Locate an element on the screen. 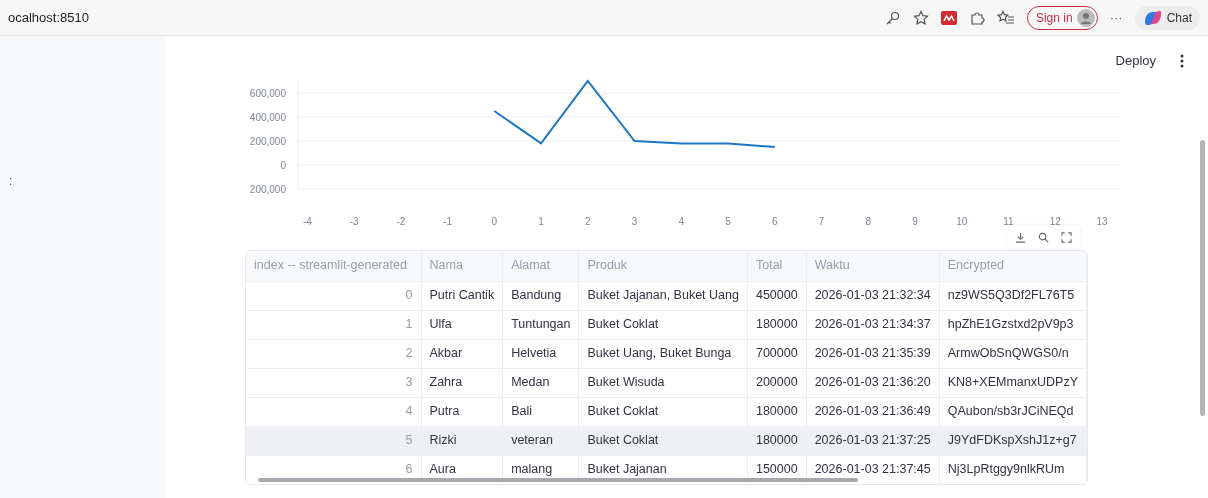  key-icon is located at coordinates (892, 17).